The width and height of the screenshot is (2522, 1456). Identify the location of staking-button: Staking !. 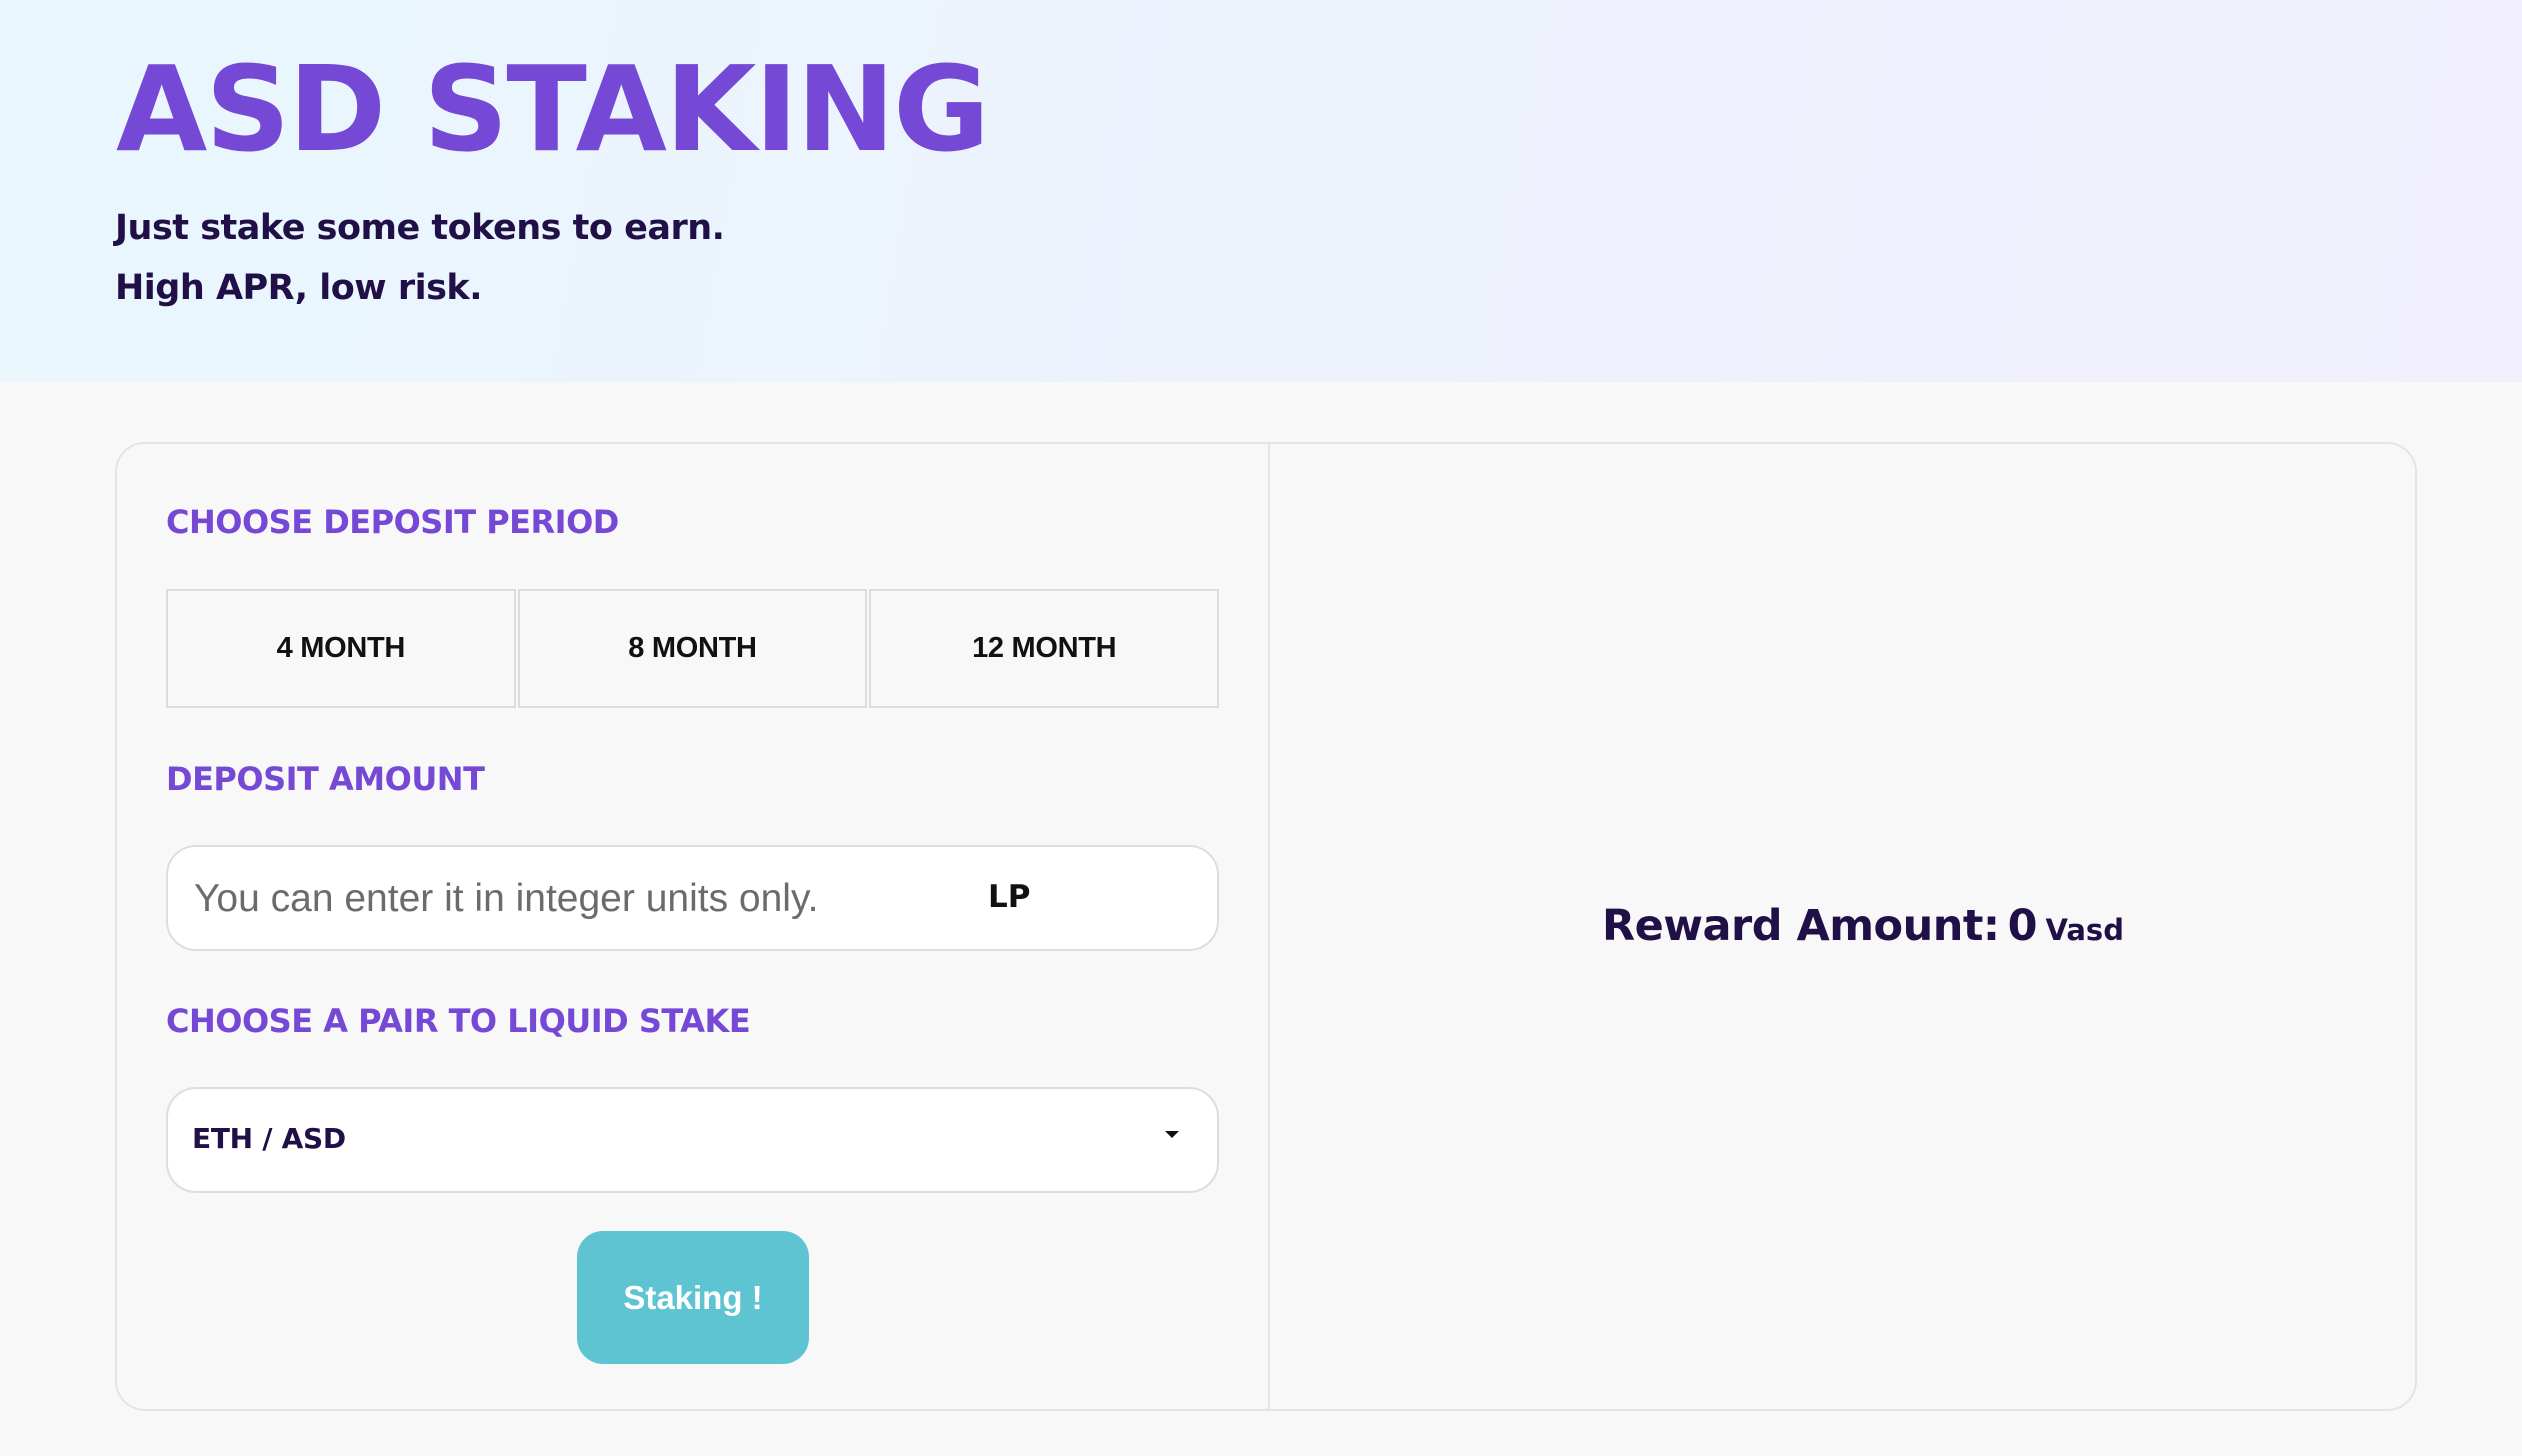
(693, 1297).